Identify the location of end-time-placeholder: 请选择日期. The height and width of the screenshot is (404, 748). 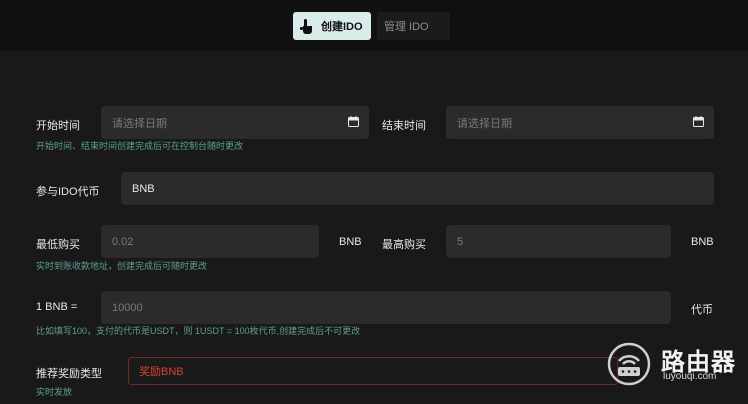
(484, 123).